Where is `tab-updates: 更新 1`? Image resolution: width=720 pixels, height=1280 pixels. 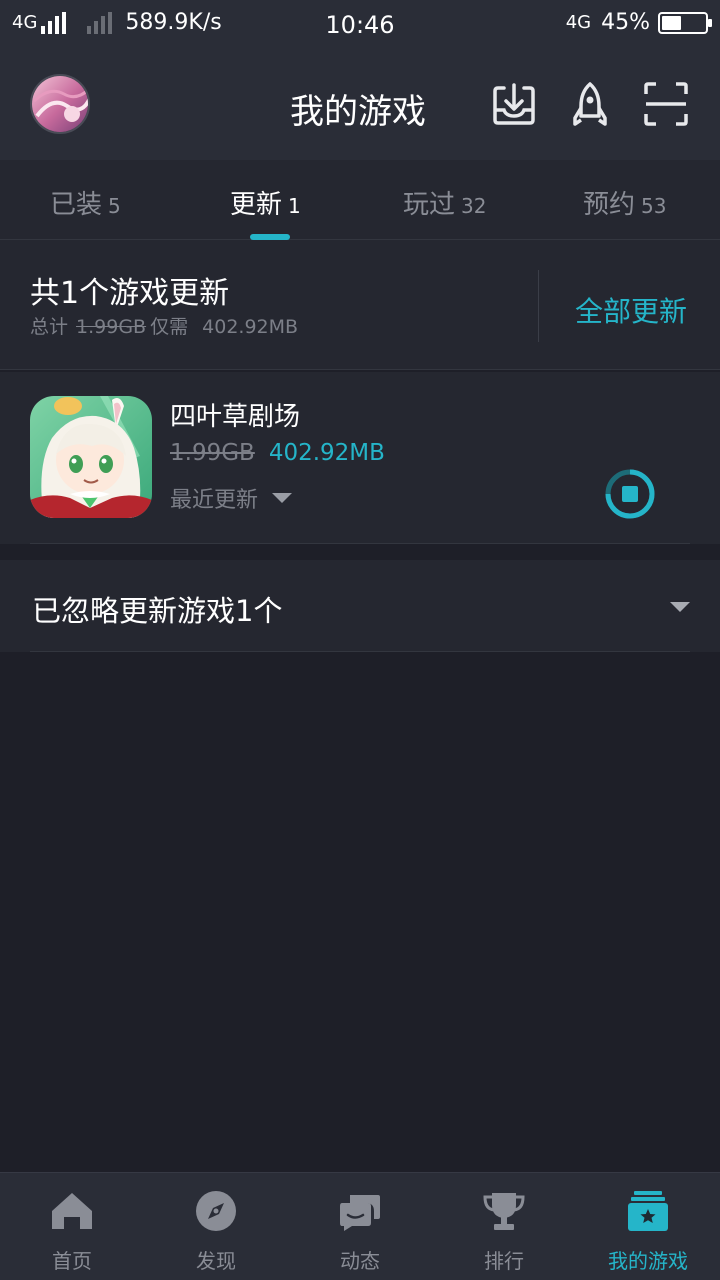 tab-updates: 更新 1 is located at coordinates (265, 202).